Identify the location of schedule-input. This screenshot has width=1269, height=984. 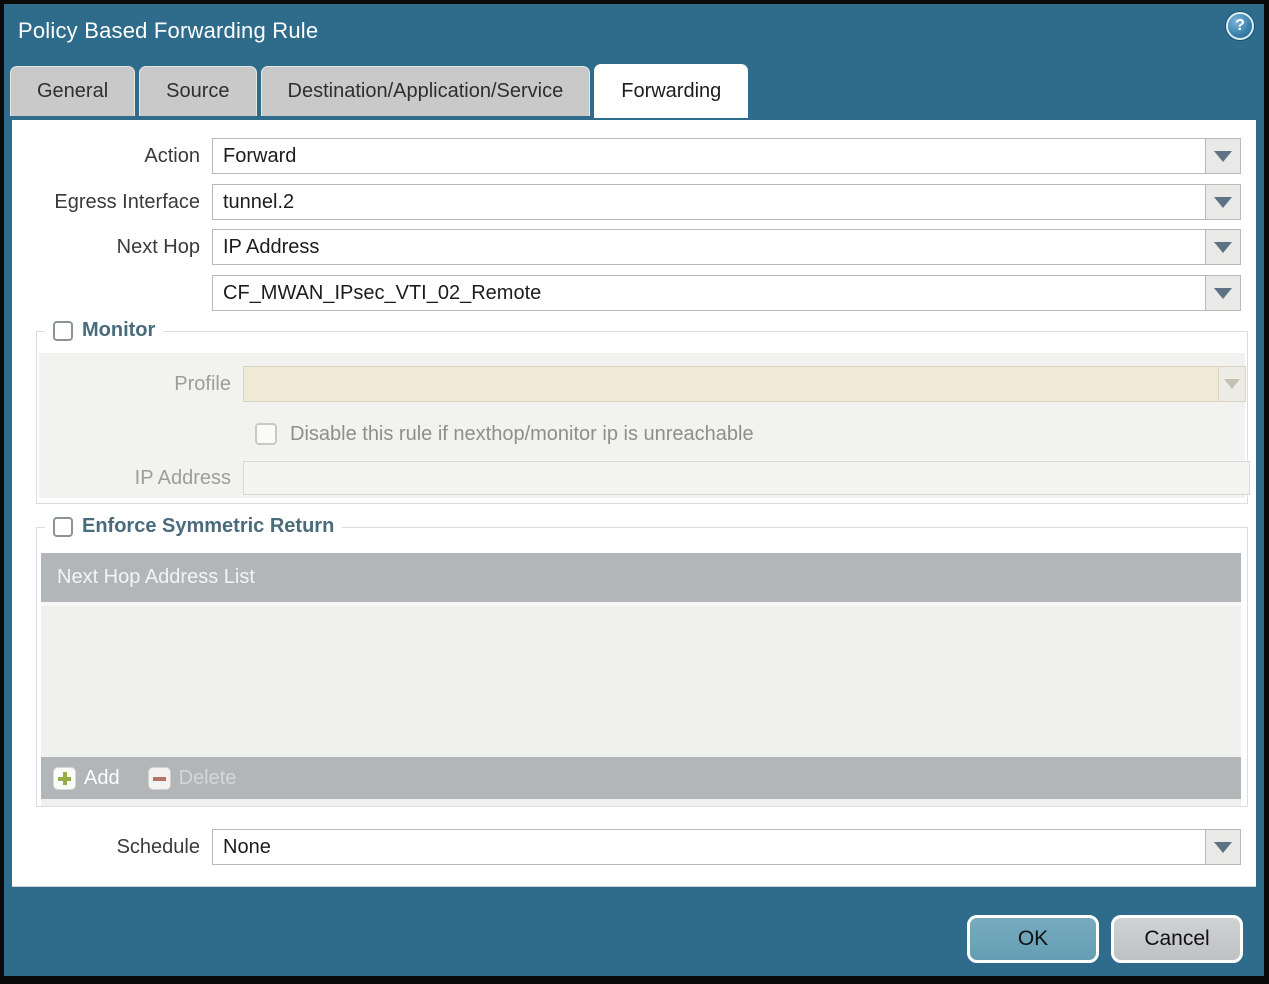
(708, 847).